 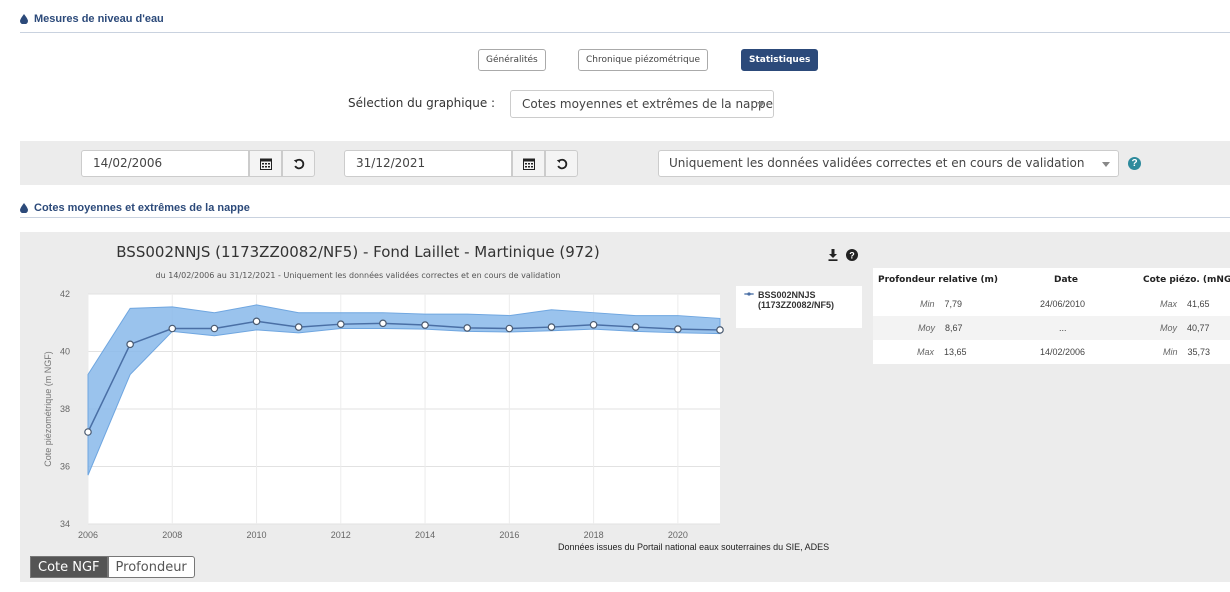 What do you see at coordinates (1185, 304) in the screenshot?
I see `stats-cote-cell: Max 41,65` at bounding box center [1185, 304].